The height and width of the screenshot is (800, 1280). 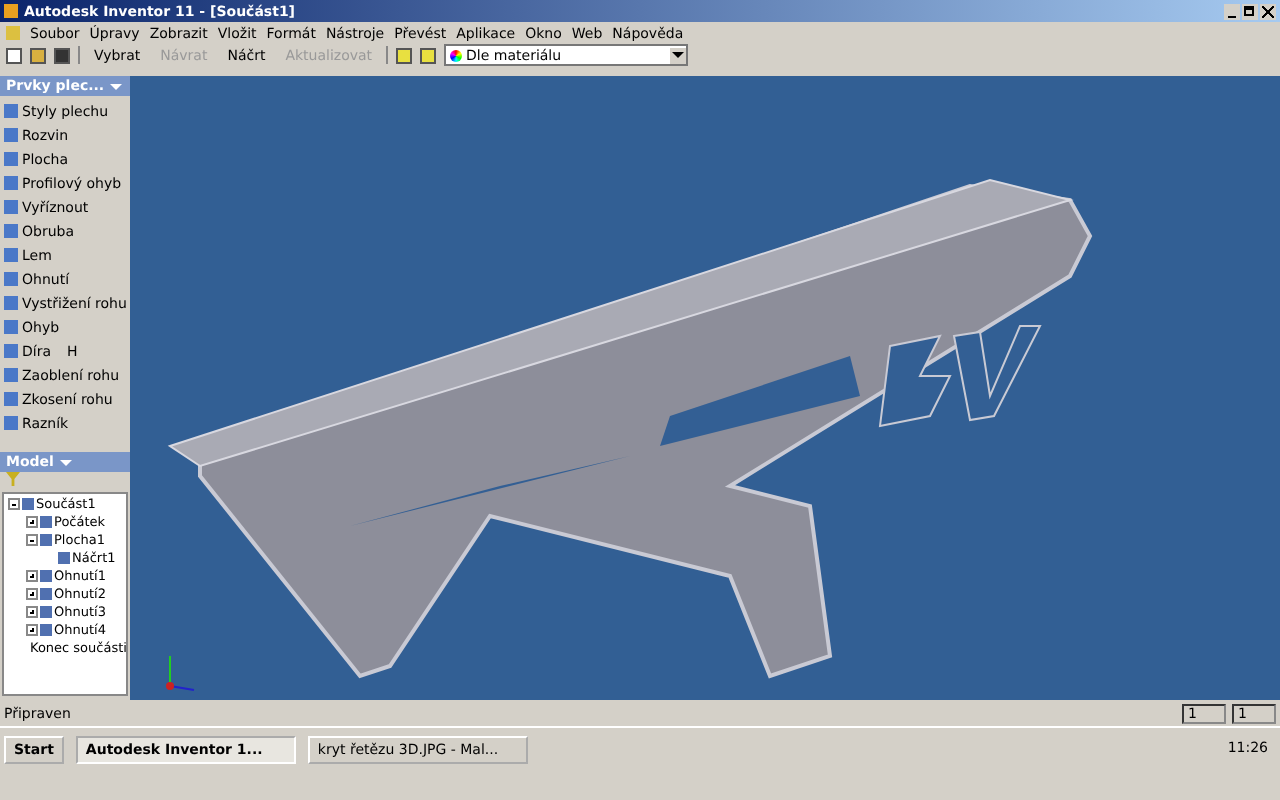 What do you see at coordinates (13, 33) in the screenshot?
I see `document-icon` at bounding box center [13, 33].